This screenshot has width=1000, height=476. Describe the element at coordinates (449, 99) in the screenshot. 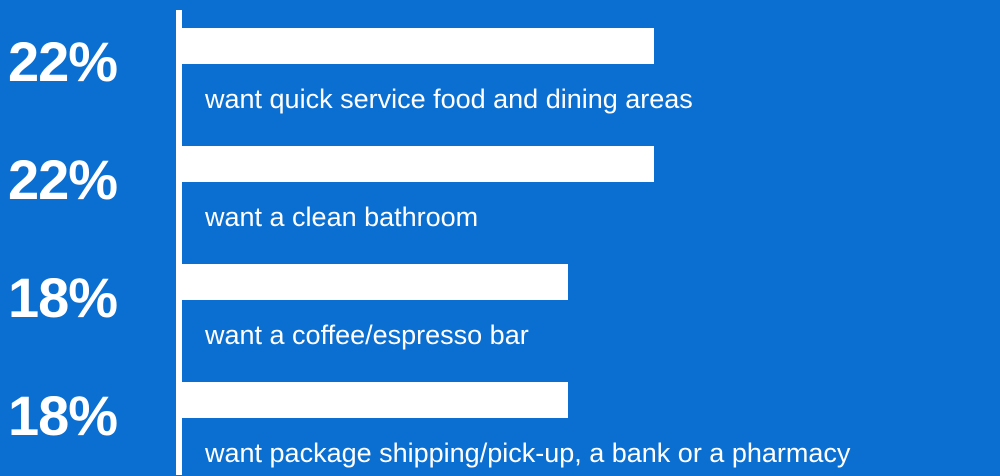

I see `category-label: want quick service food and dining areas` at that location.